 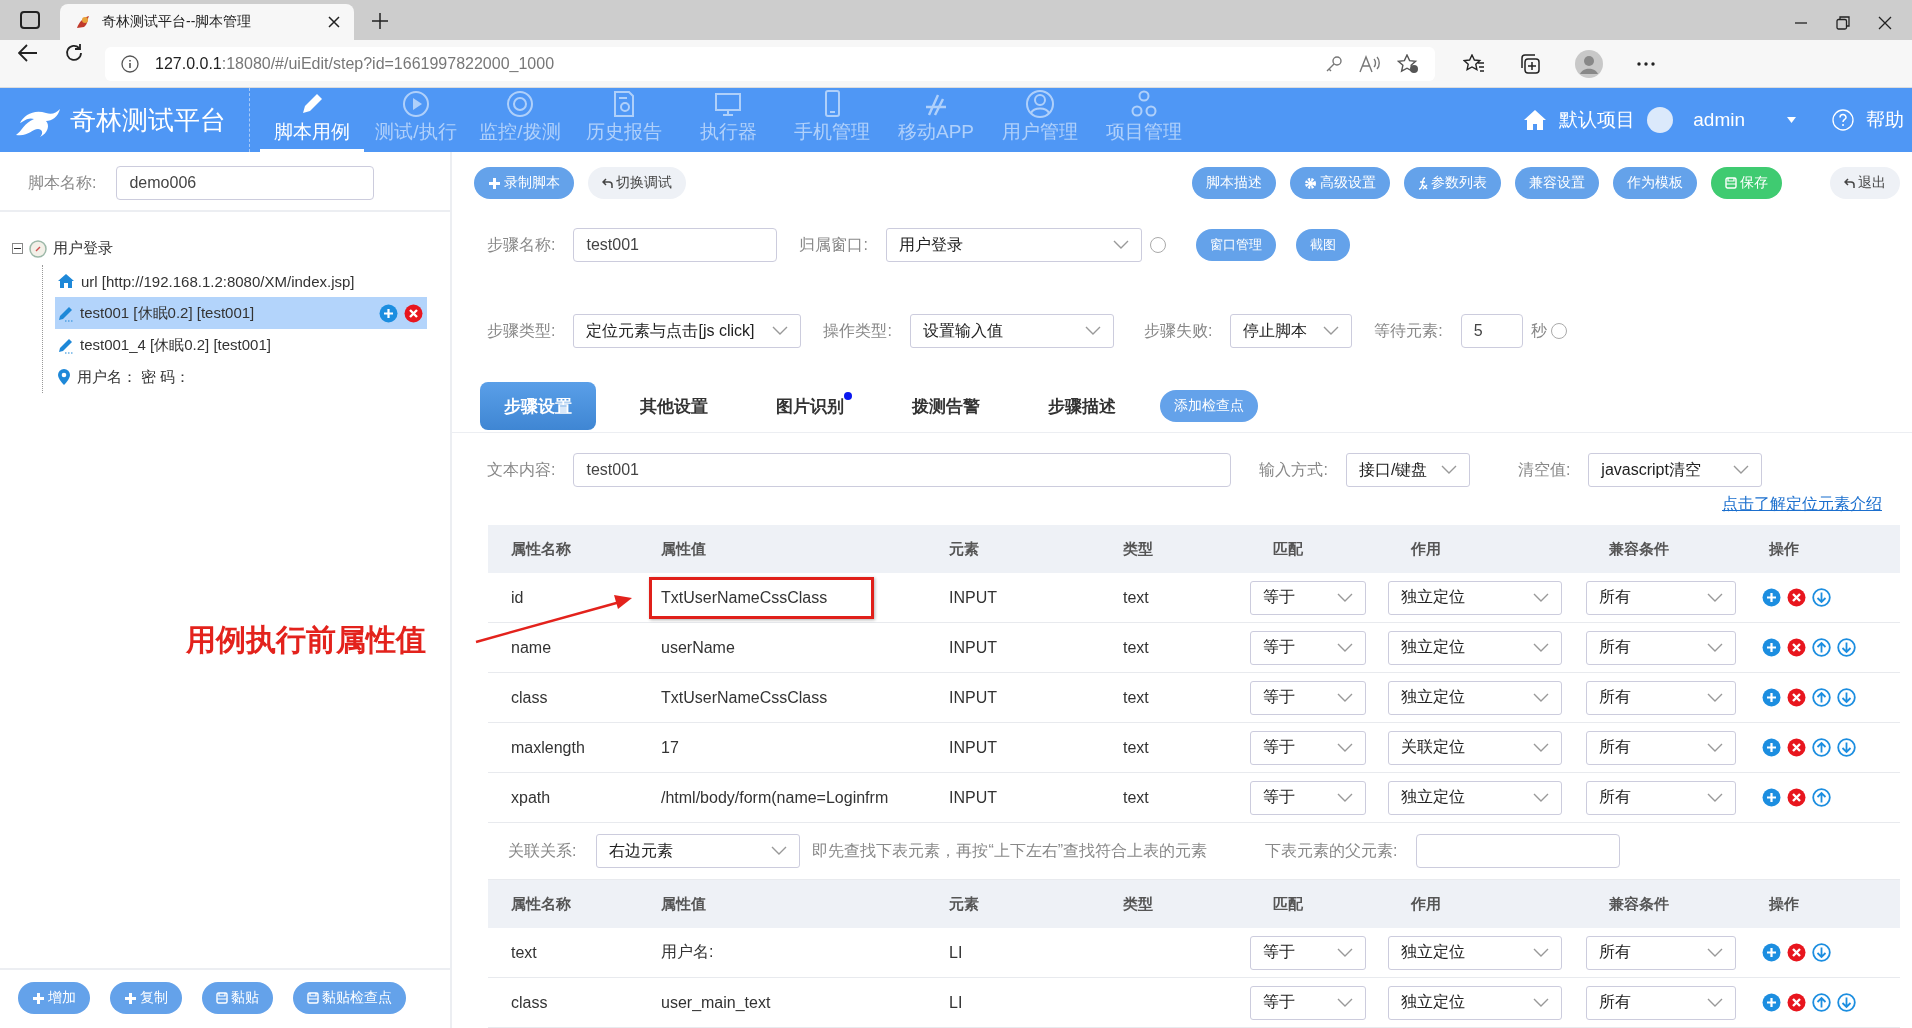 I want to click on tab-panel-icon, so click(x=30, y=20).